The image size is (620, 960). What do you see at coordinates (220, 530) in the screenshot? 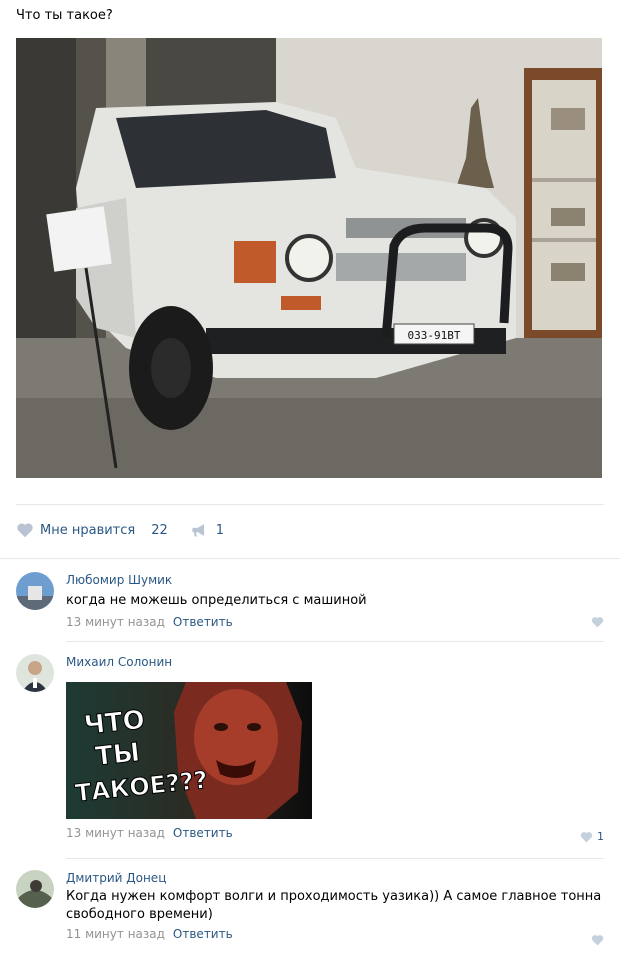
I see `share-count: 1` at bounding box center [220, 530].